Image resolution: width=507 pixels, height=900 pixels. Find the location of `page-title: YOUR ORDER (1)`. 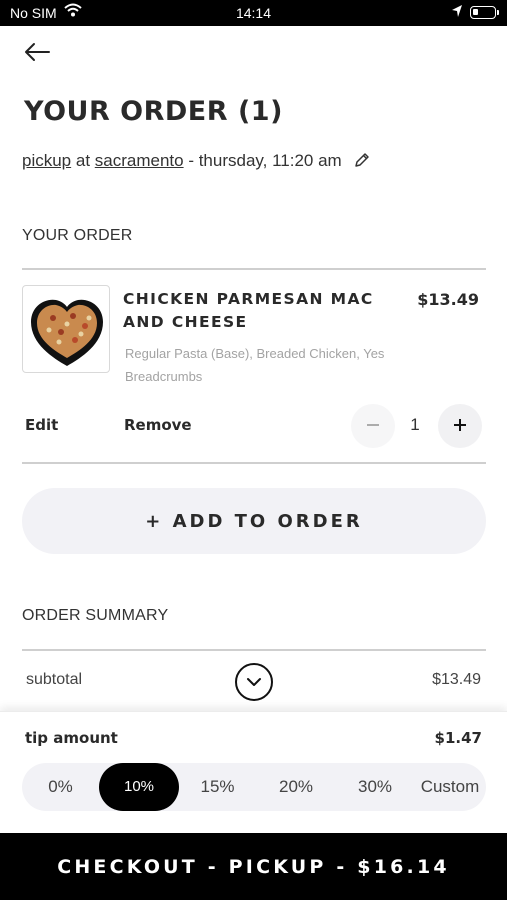

page-title: YOUR ORDER (1) is located at coordinates (153, 111).